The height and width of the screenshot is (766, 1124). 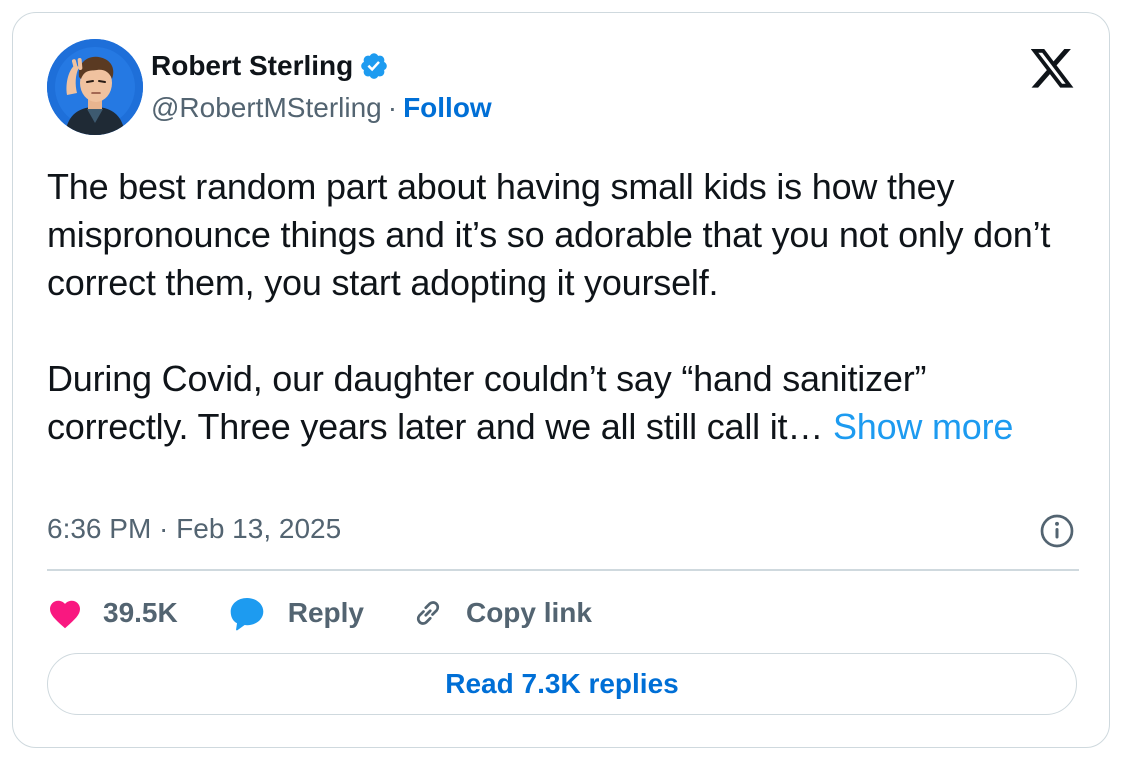 I want to click on author-handle-row: @RobertMSterling · Follow, so click(x=321, y=108).